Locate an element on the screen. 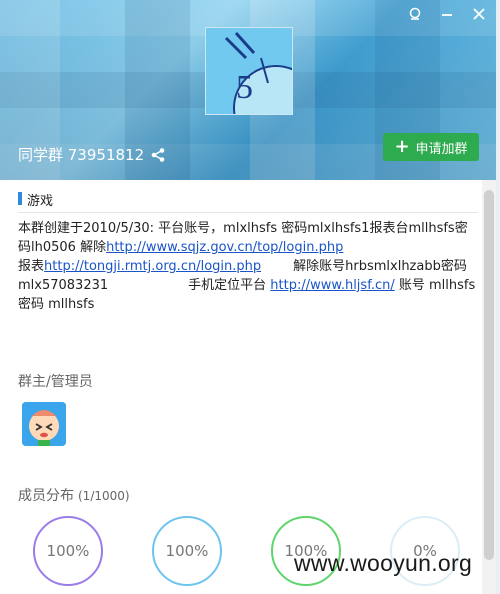 This screenshot has height=594, width=500. watermark: www.wooyun.org is located at coordinates (383, 563).